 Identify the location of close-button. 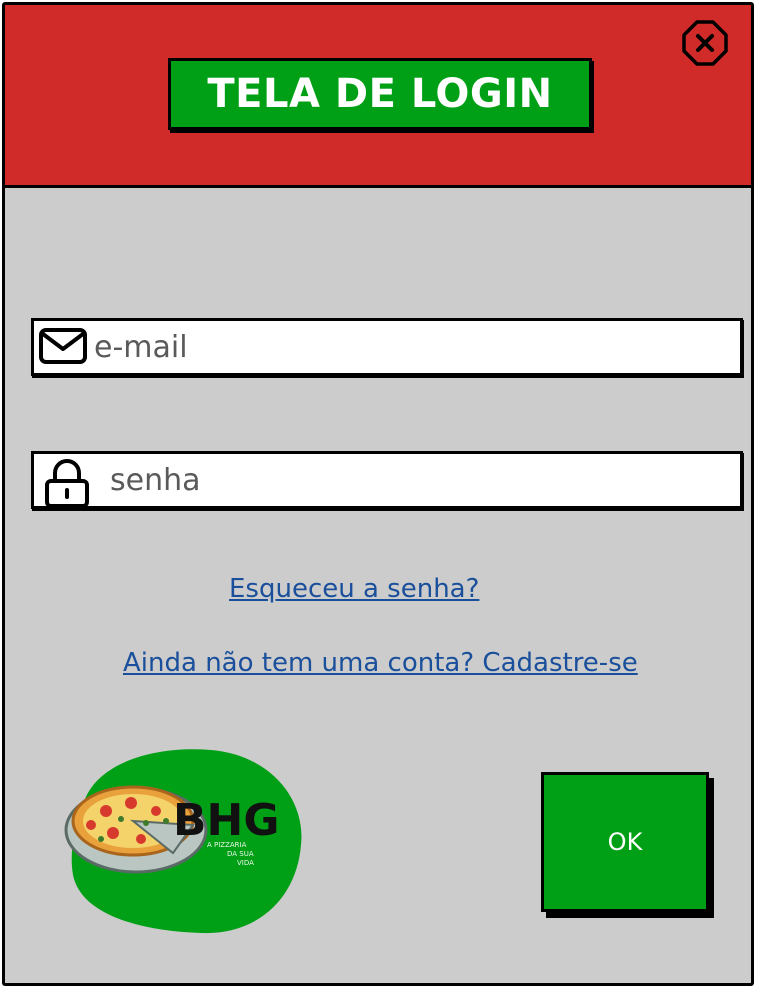
(705, 43).